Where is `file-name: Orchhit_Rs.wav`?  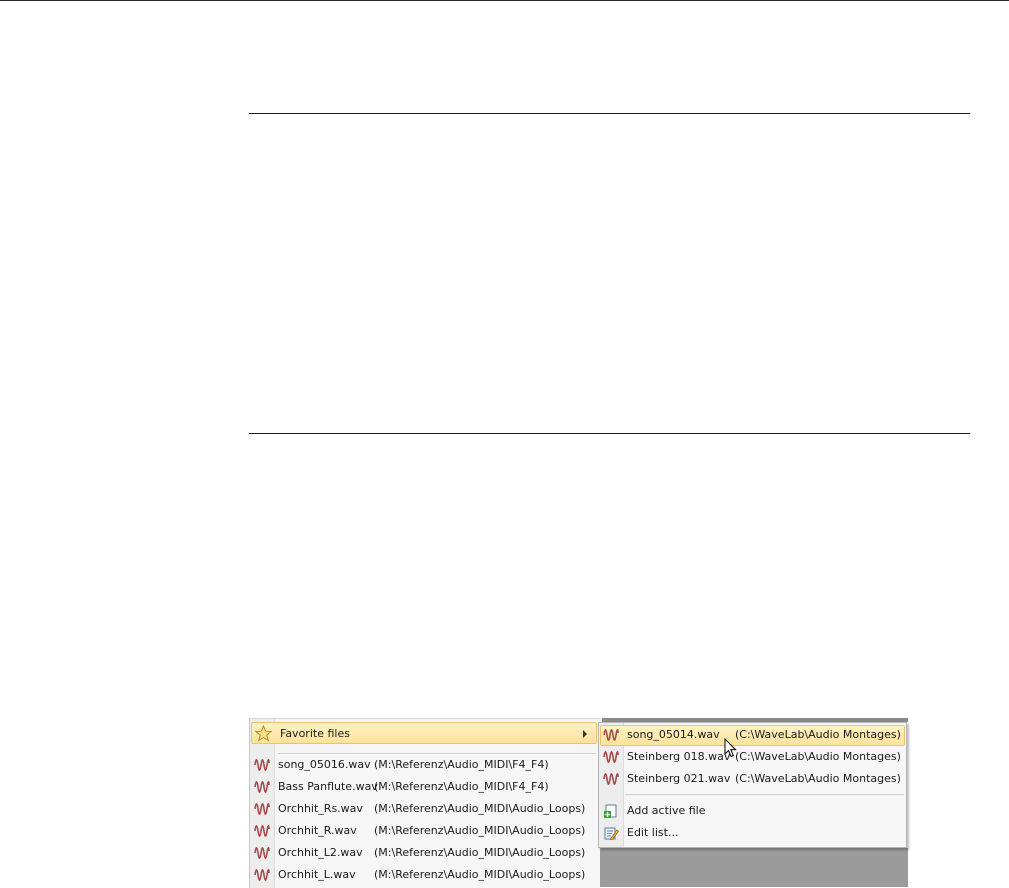
file-name: Orchhit_Rs.wav is located at coordinates (320, 808).